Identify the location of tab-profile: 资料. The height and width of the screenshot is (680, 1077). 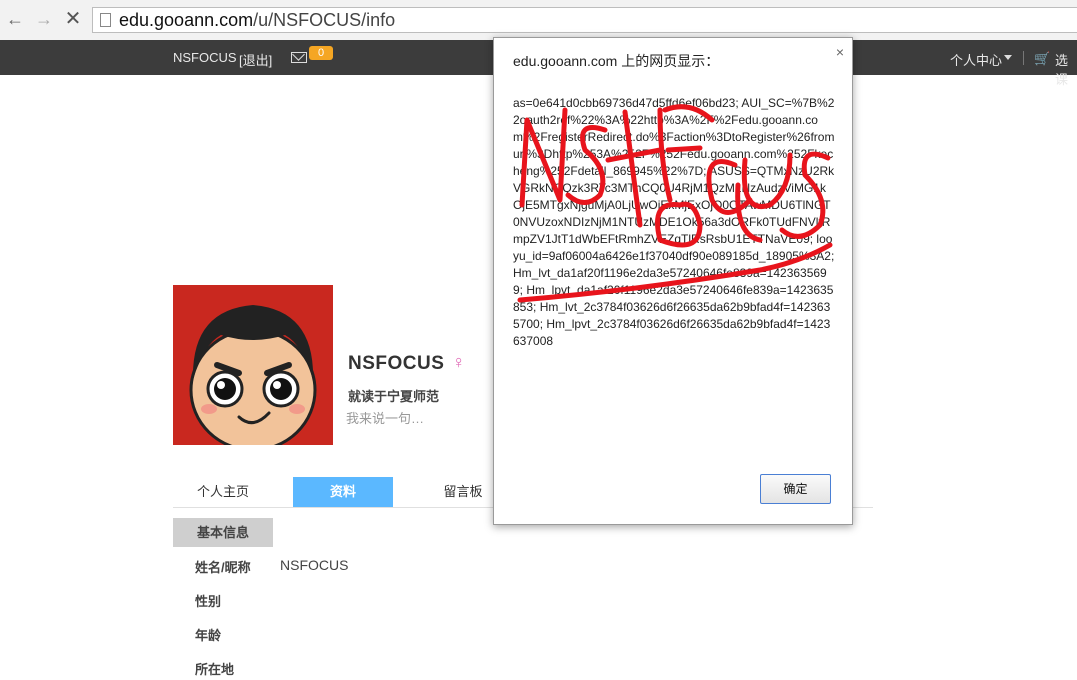
(343, 492).